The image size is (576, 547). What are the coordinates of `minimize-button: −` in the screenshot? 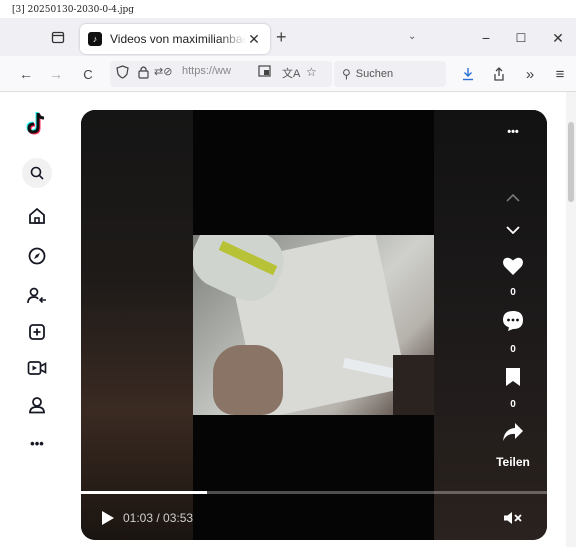 It's located at (486, 38).